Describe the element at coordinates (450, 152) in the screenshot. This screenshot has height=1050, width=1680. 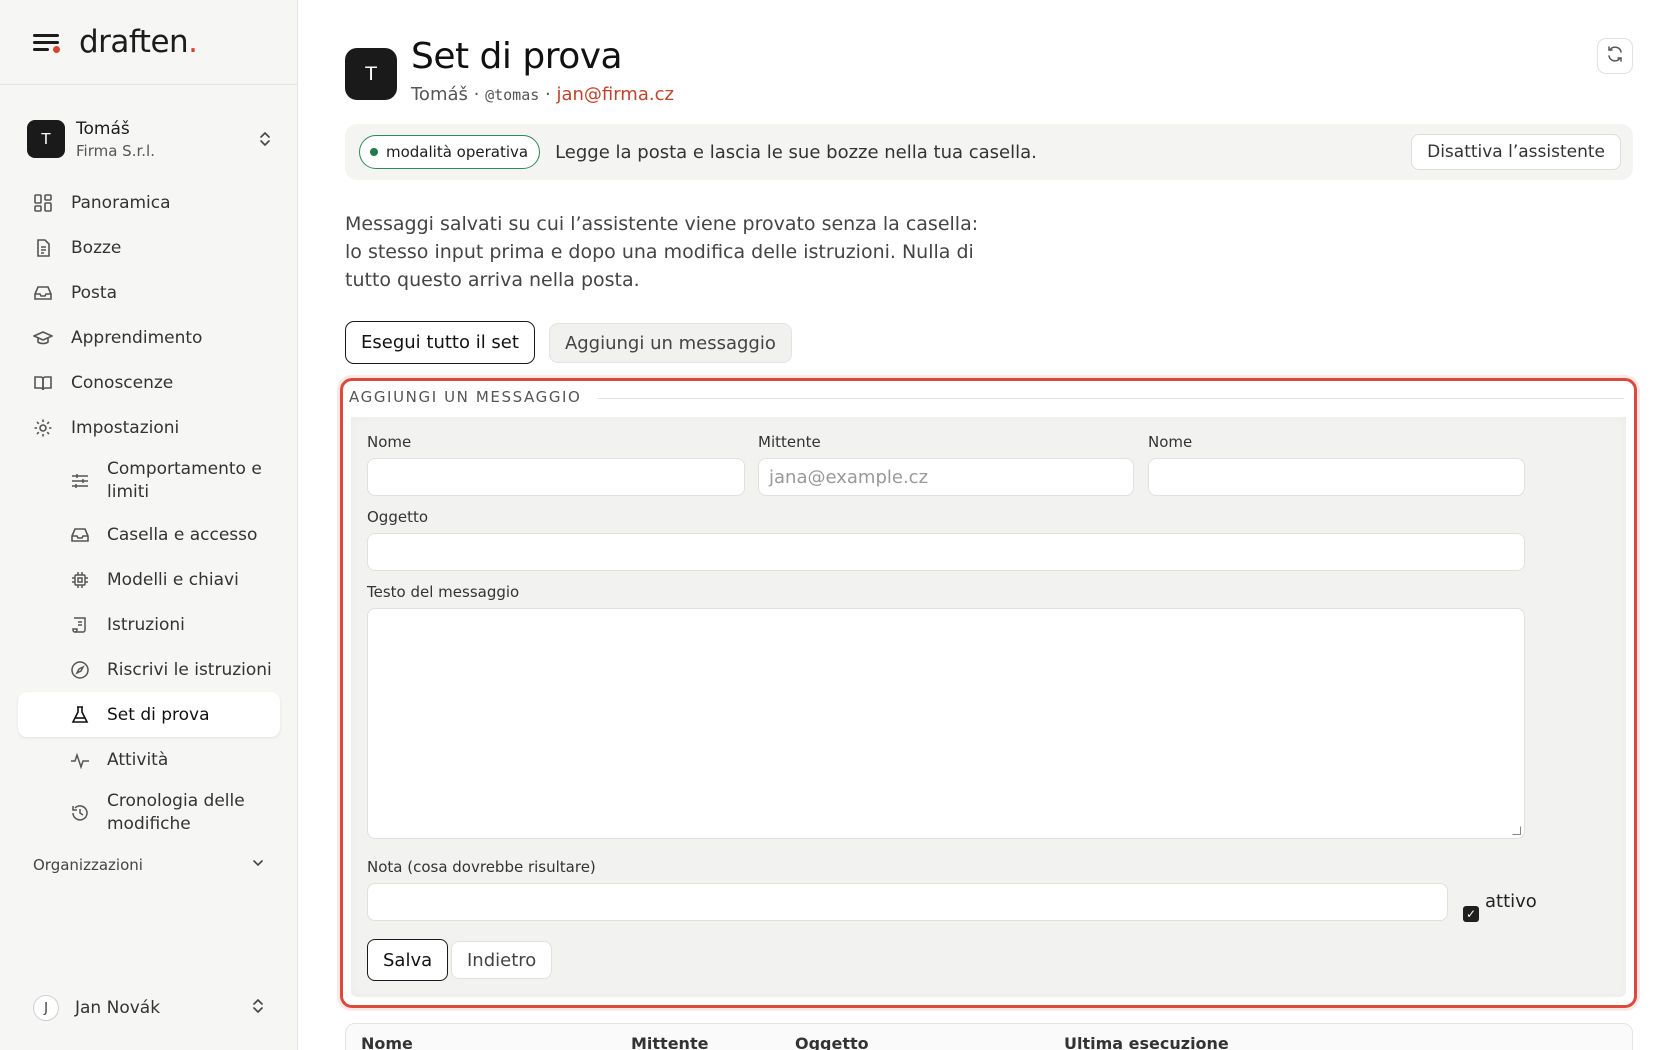
I see `status-badge: modalità operativa` at that location.